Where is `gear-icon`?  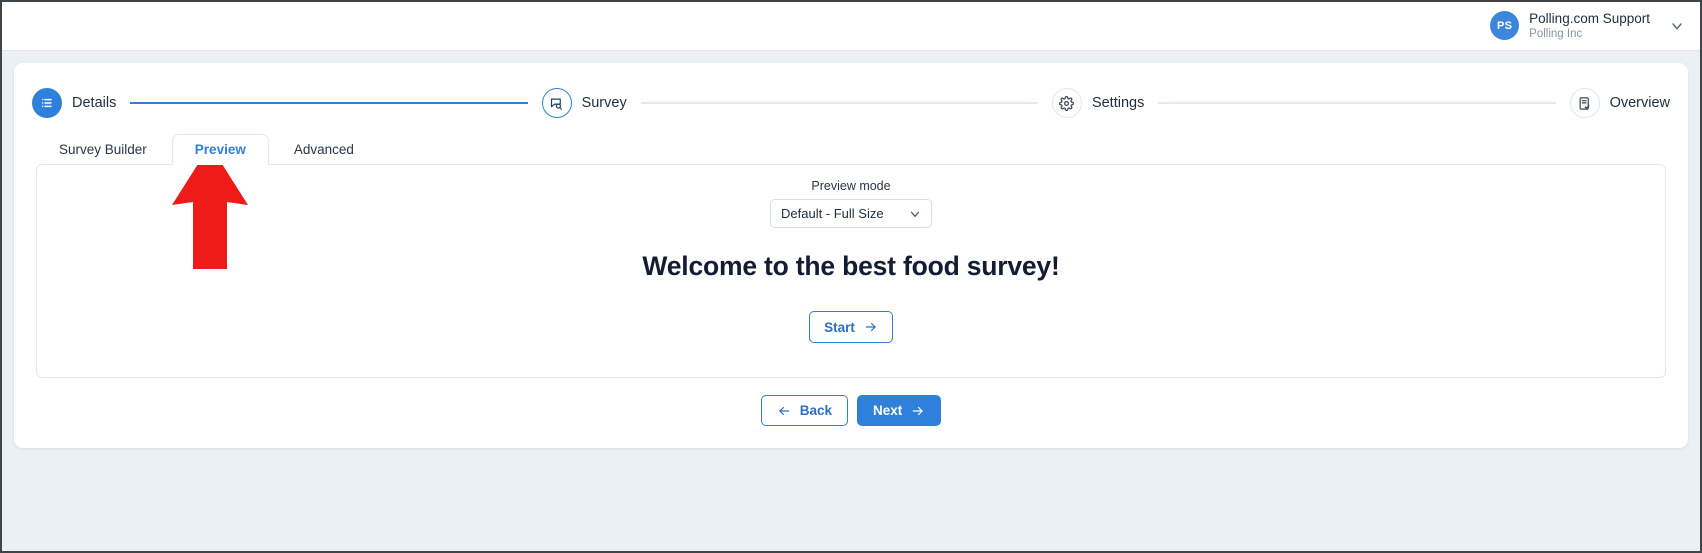 gear-icon is located at coordinates (1066, 103).